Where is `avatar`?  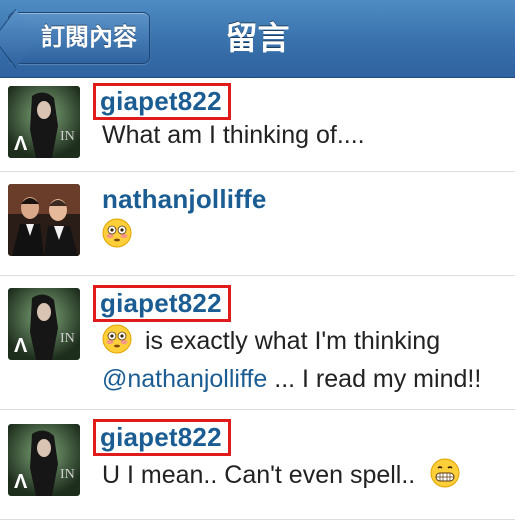 avatar is located at coordinates (44, 220).